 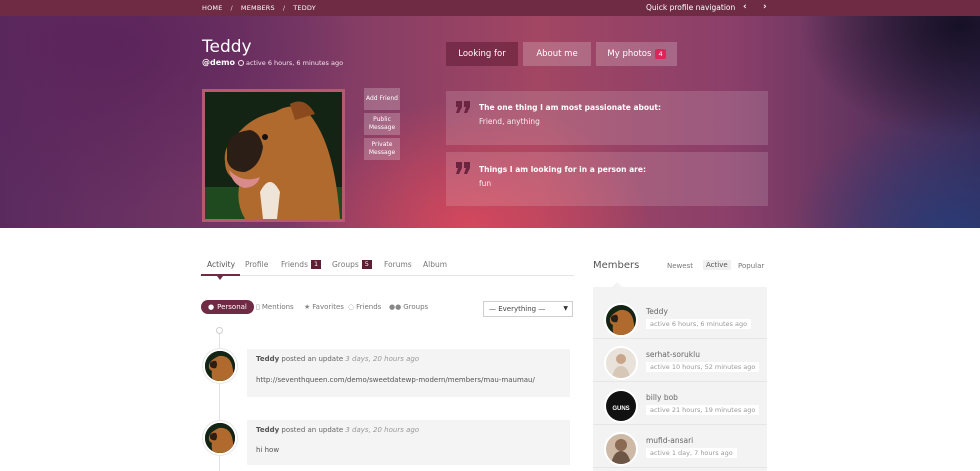 I want to click on tab-forums: Forums, so click(x=398, y=264).